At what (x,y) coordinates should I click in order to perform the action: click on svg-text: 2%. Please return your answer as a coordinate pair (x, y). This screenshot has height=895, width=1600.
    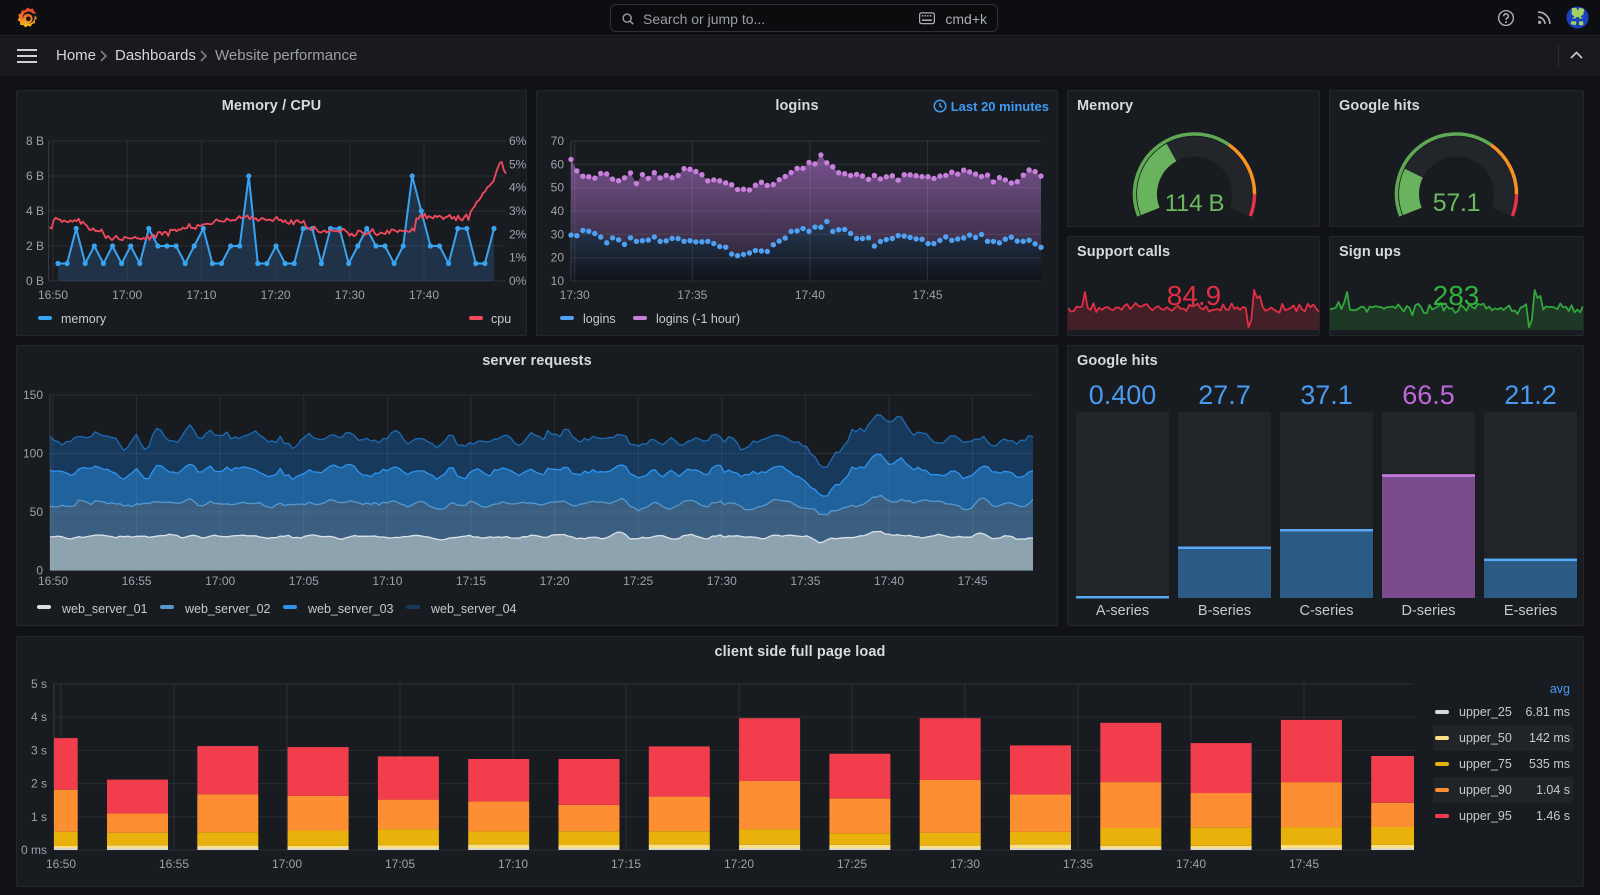
    Looking at the image, I should click on (517, 234).